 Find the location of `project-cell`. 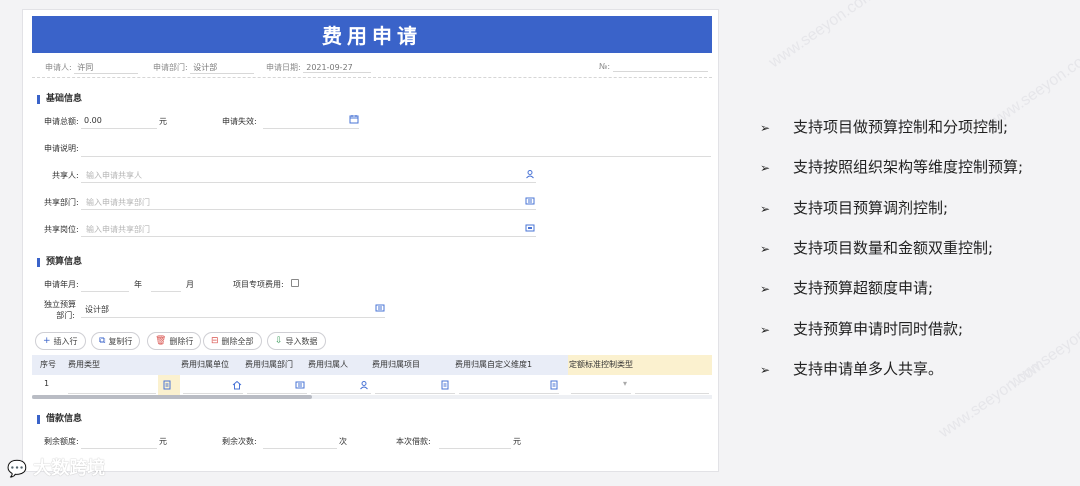

project-cell is located at coordinates (415, 393).